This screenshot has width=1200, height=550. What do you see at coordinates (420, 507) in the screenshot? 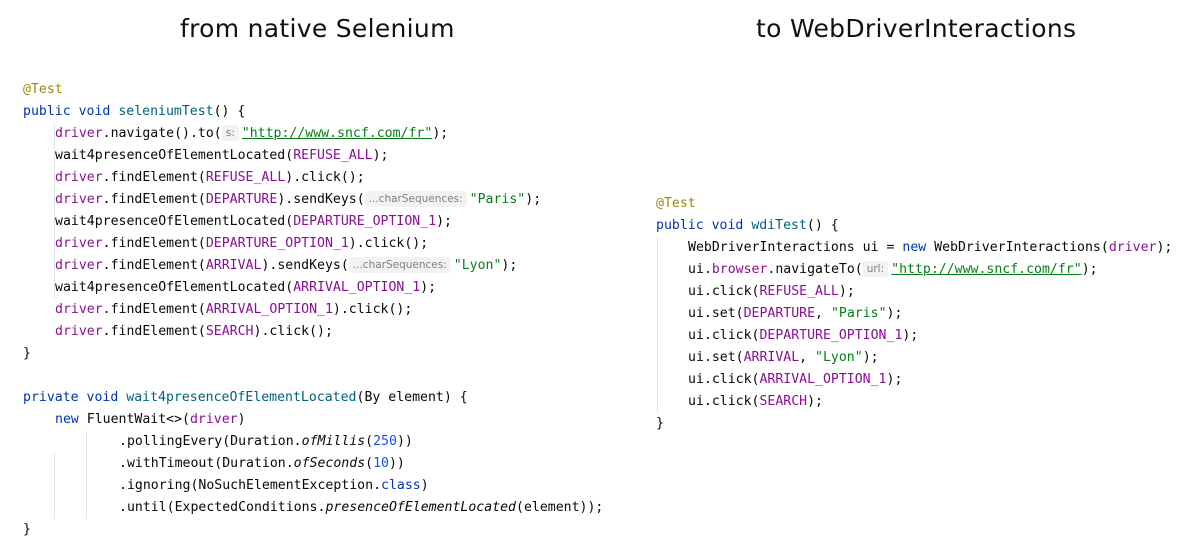
I see `static-method: presenceOfElementLocated` at bounding box center [420, 507].